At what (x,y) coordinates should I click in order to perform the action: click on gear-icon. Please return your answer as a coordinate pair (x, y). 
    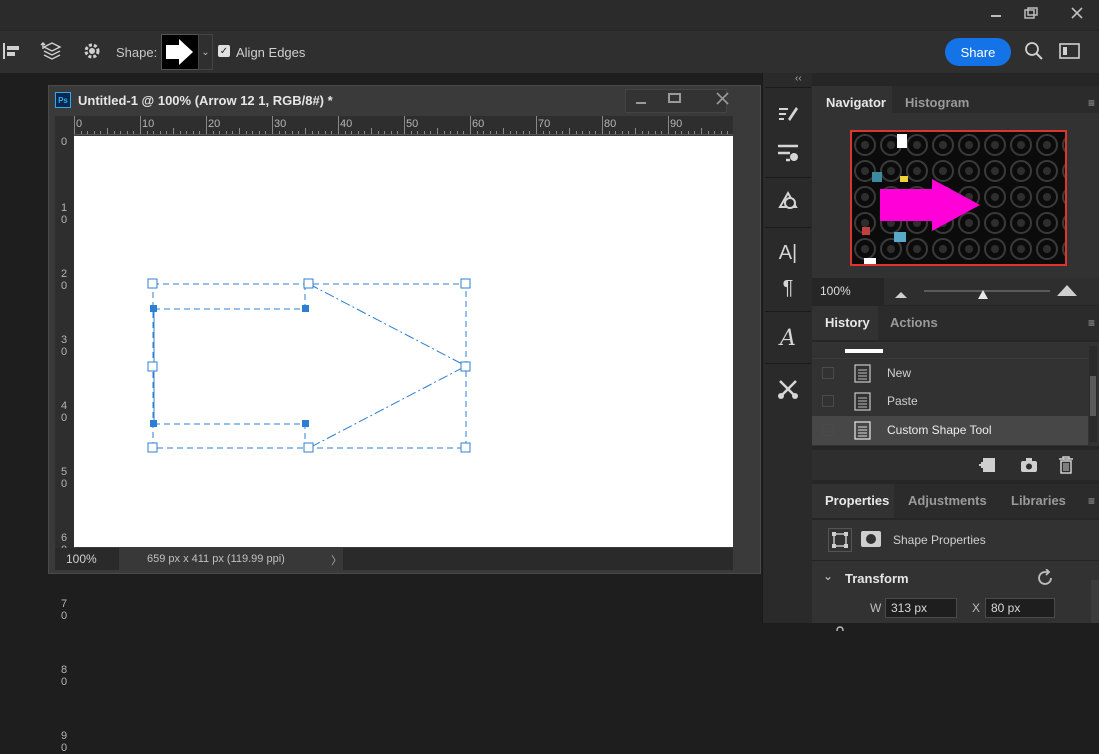
    Looking at the image, I should click on (92, 51).